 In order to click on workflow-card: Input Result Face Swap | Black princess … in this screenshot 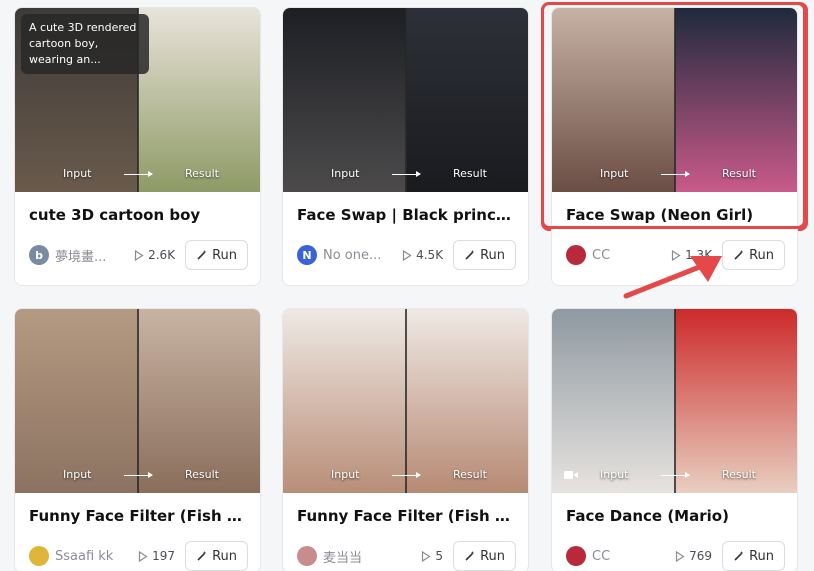, I will do `click(405, 146)`.